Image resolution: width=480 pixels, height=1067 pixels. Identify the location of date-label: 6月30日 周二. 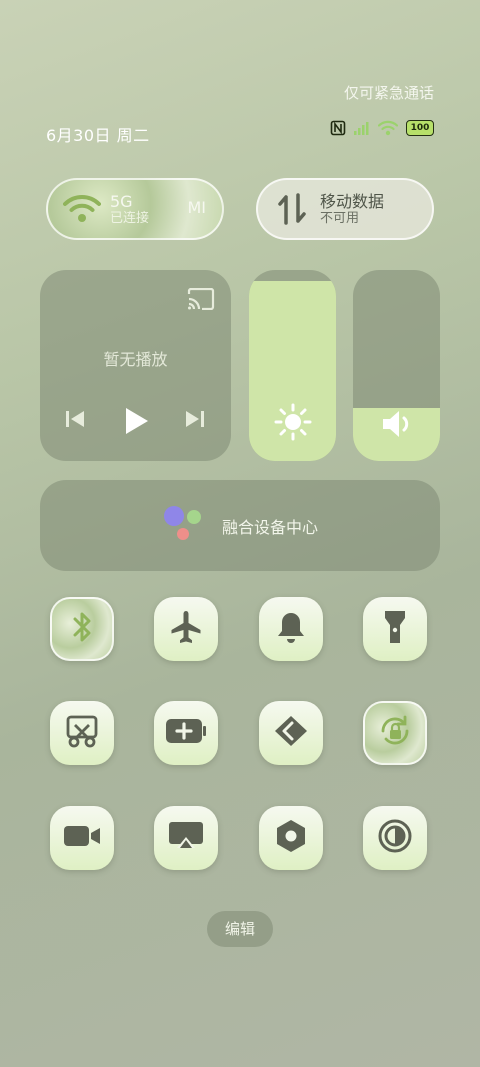
(98, 135).